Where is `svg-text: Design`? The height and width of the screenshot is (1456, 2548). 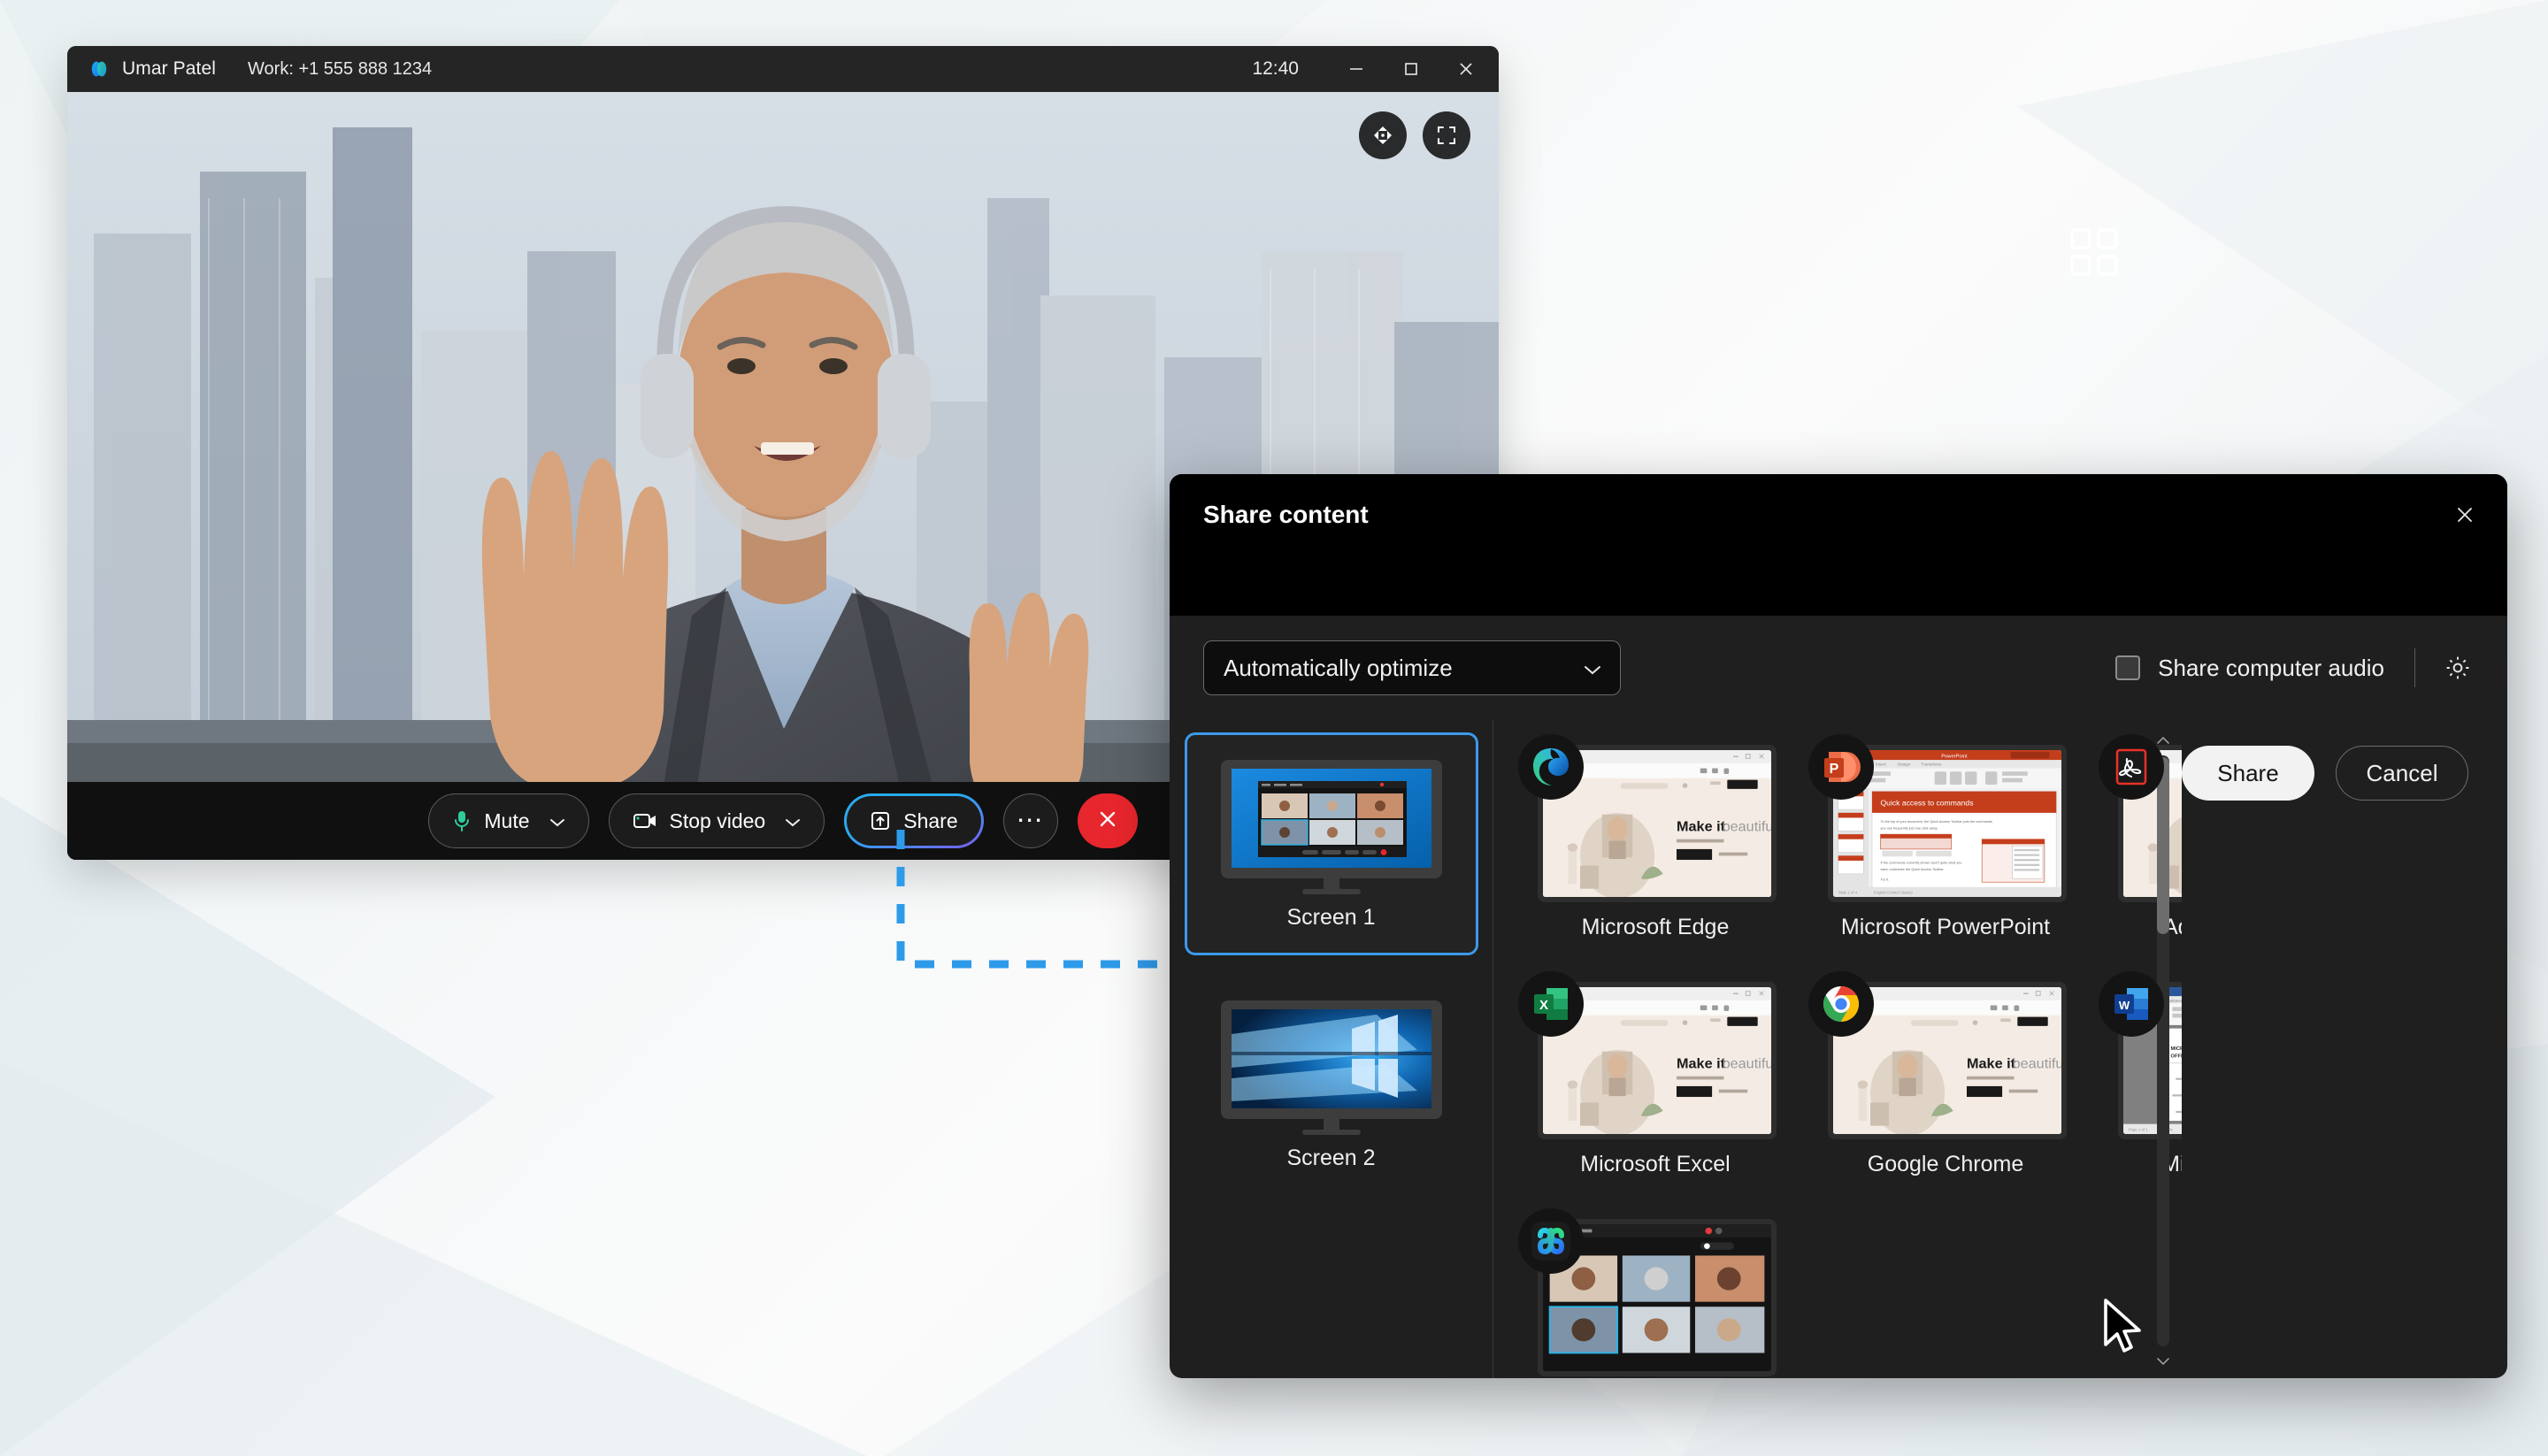 svg-text: Design is located at coordinates (1905, 765).